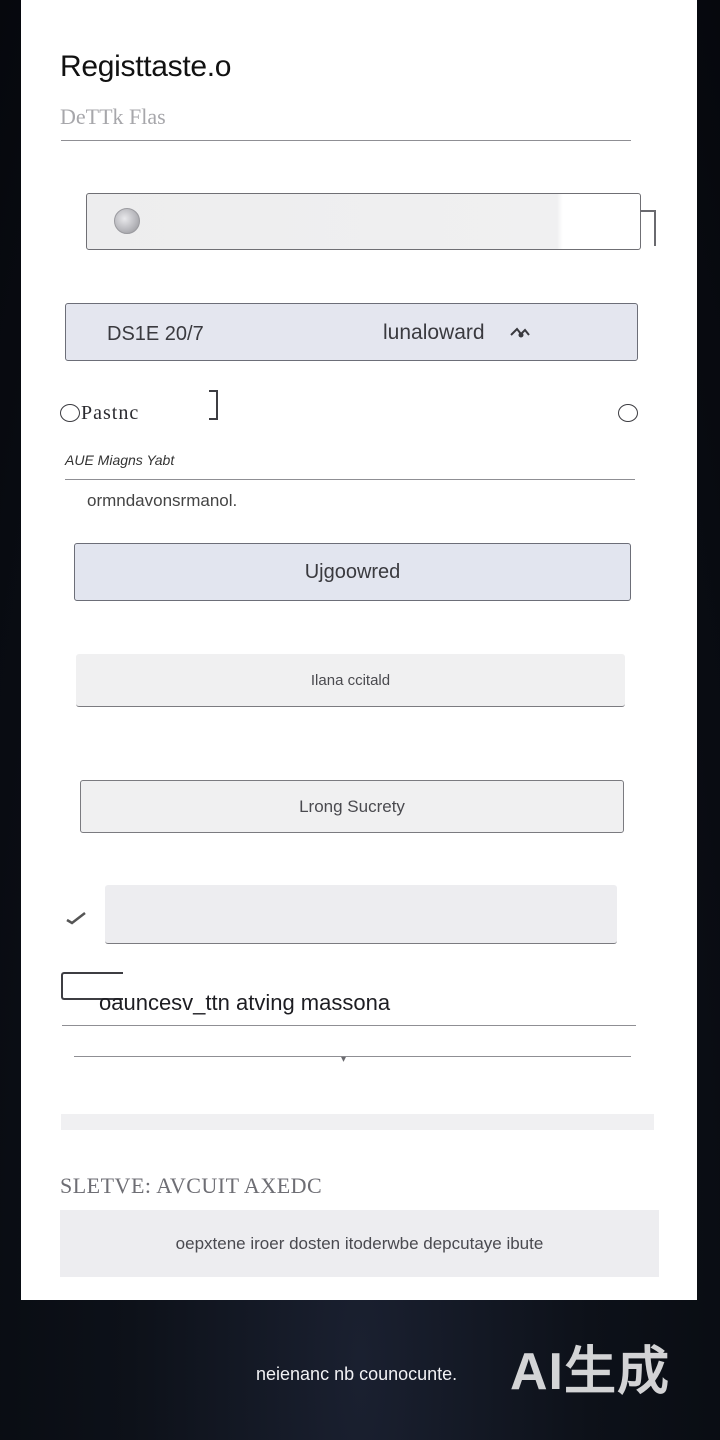  Describe the element at coordinates (191, 1185) in the screenshot. I see `section-heading: SLETVE: AVCUIT AXEDC` at that location.